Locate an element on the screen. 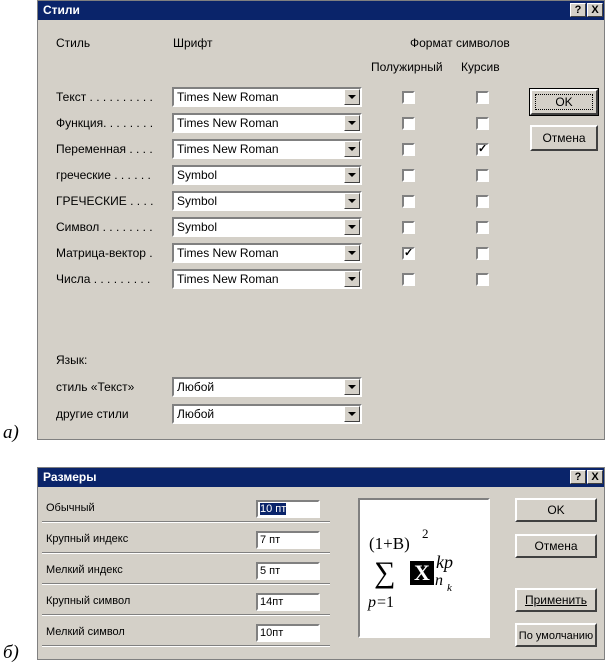 The image size is (605, 664). size-input-value: 14пт is located at coordinates (272, 602).